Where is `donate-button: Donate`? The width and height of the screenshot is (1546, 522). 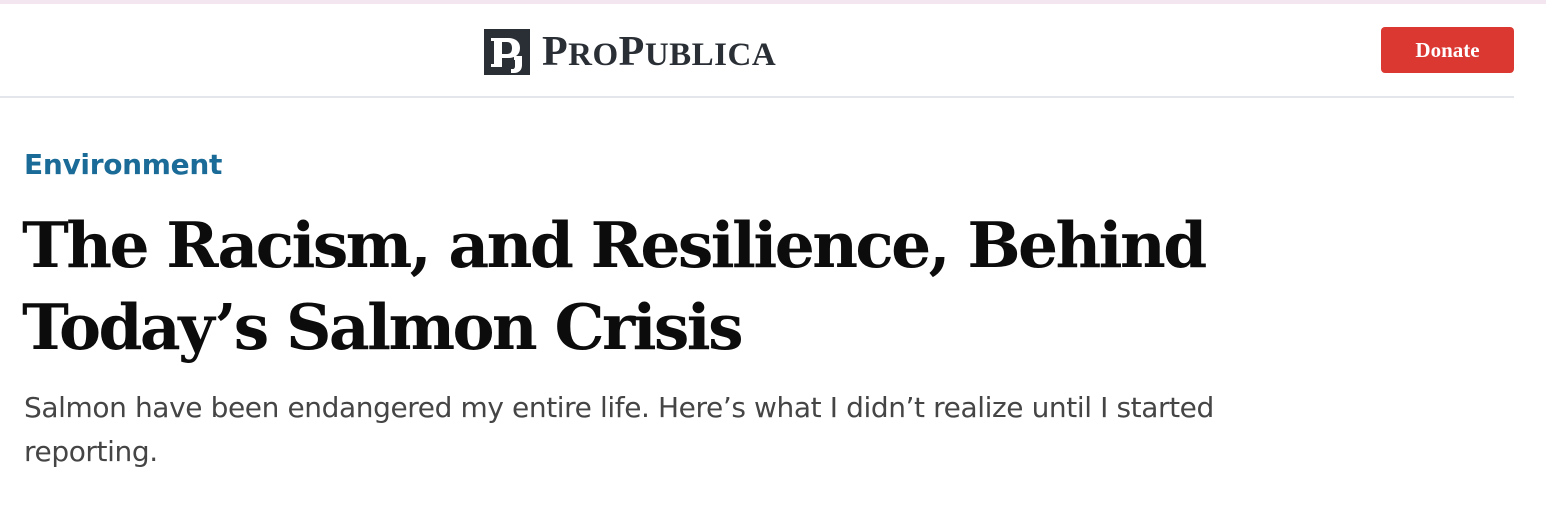 donate-button: Donate is located at coordinates (1447, 50).